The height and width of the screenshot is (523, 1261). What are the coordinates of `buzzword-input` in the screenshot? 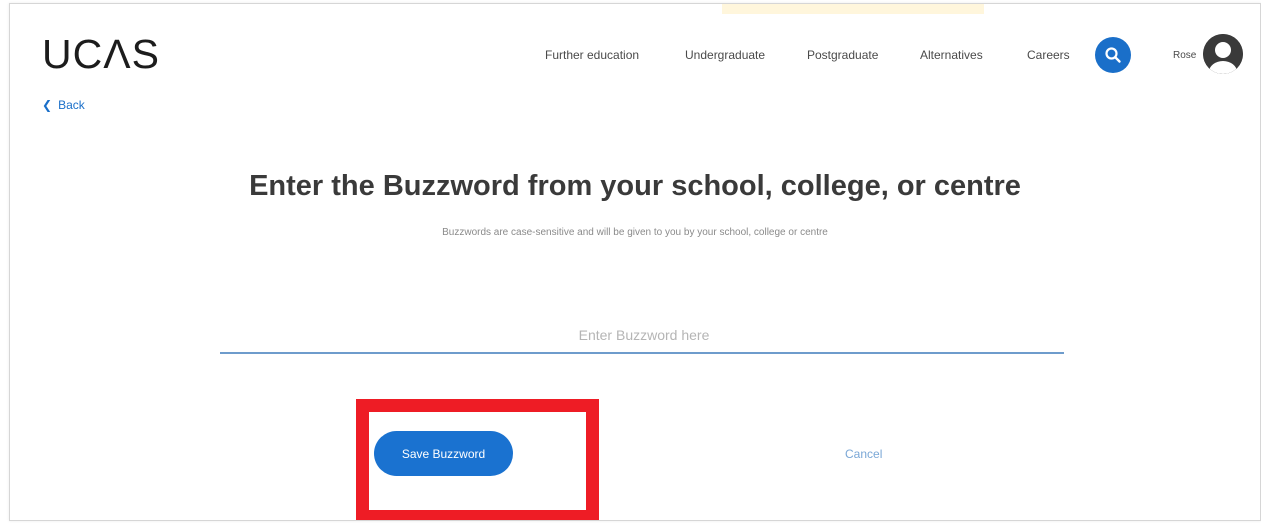 It's located at (644, 335).